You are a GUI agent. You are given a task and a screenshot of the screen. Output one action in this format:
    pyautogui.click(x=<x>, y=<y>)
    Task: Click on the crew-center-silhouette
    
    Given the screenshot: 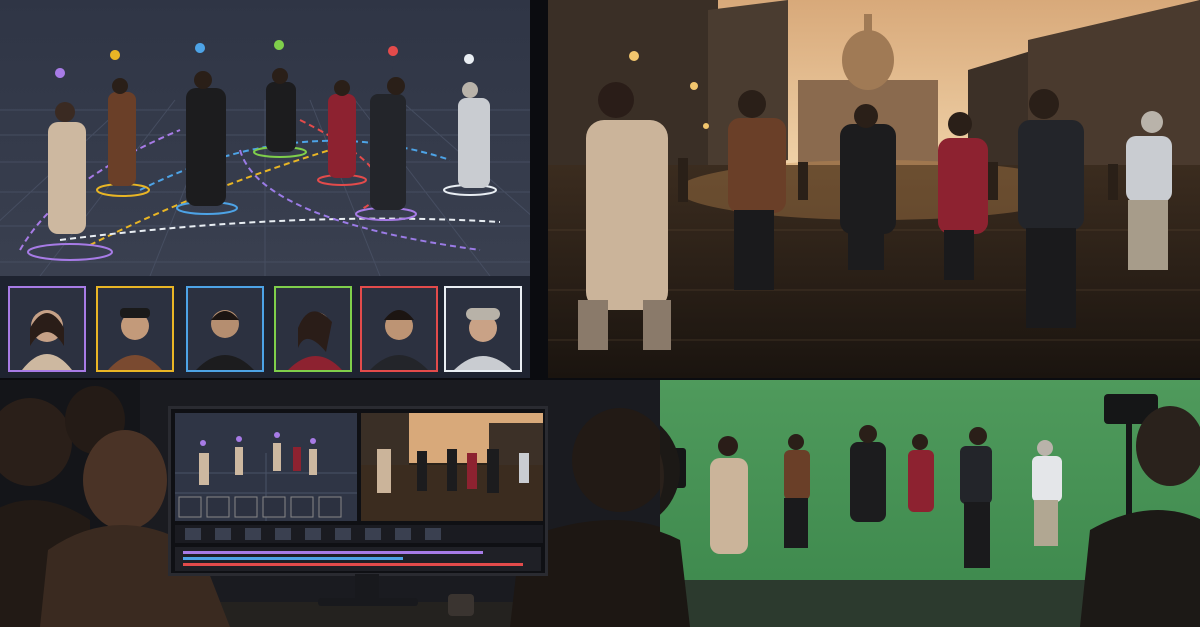 What is the action you would take?
    pyautogui.click(x=675, y=540)
    